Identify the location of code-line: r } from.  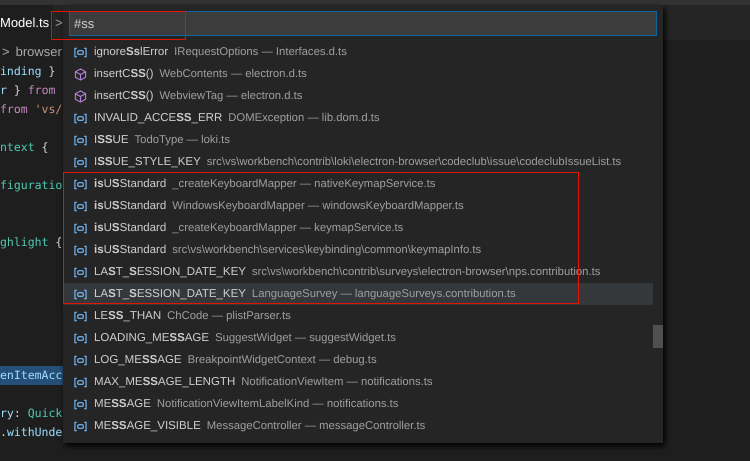
(28, 90).